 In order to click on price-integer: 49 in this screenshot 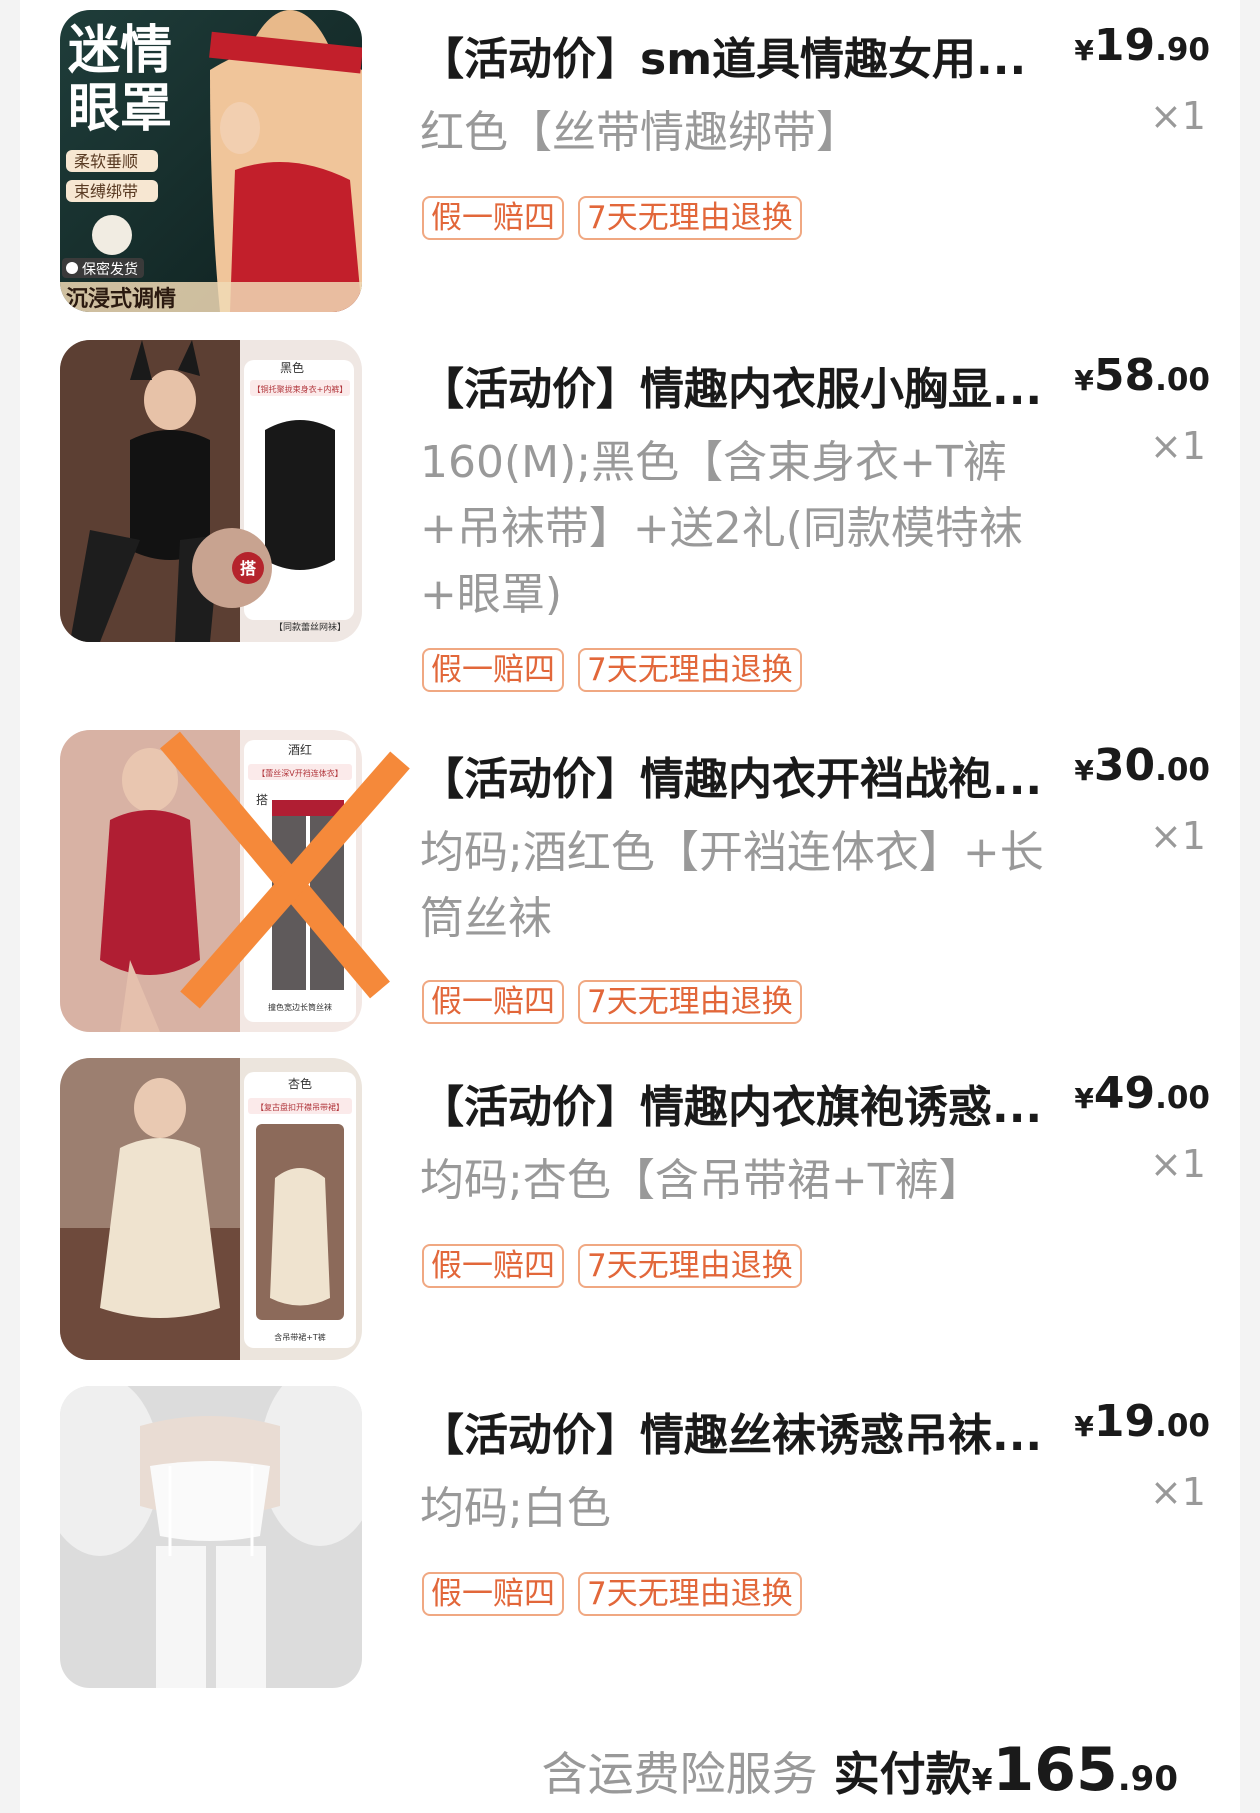, I will do `click(1124, 1093)`.